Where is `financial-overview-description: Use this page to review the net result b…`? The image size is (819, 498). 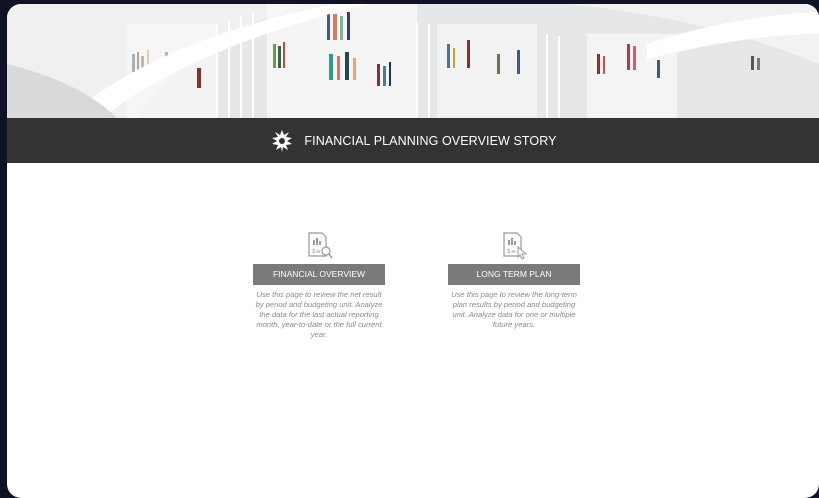
financial-overview-description: Use this page to review the net result b… is located at coordinates (319, 314).